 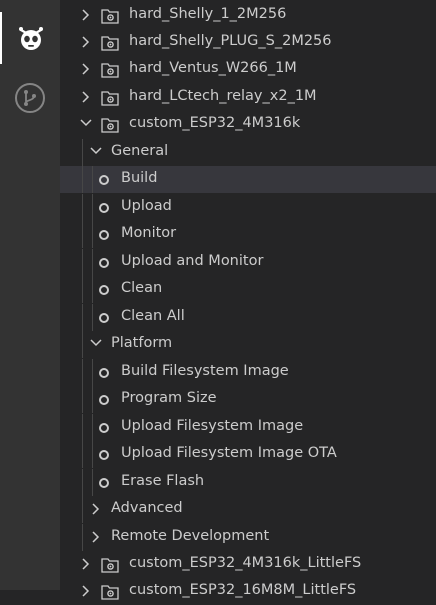 What do you see at coordinates (146, 206) in the screenshot?
I see `task-label: Upload` at bounding box center [146, 206].